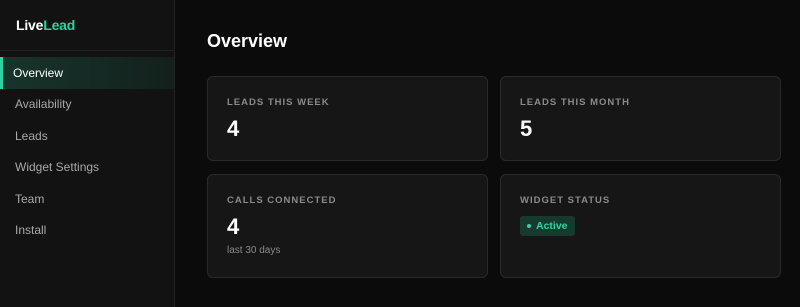 This screenshot has width=800, height=307. Describe the element at coordinates (278, 102) in the screenshot. I see `stat-card-label: LEADS THIS WEEK` at that location.